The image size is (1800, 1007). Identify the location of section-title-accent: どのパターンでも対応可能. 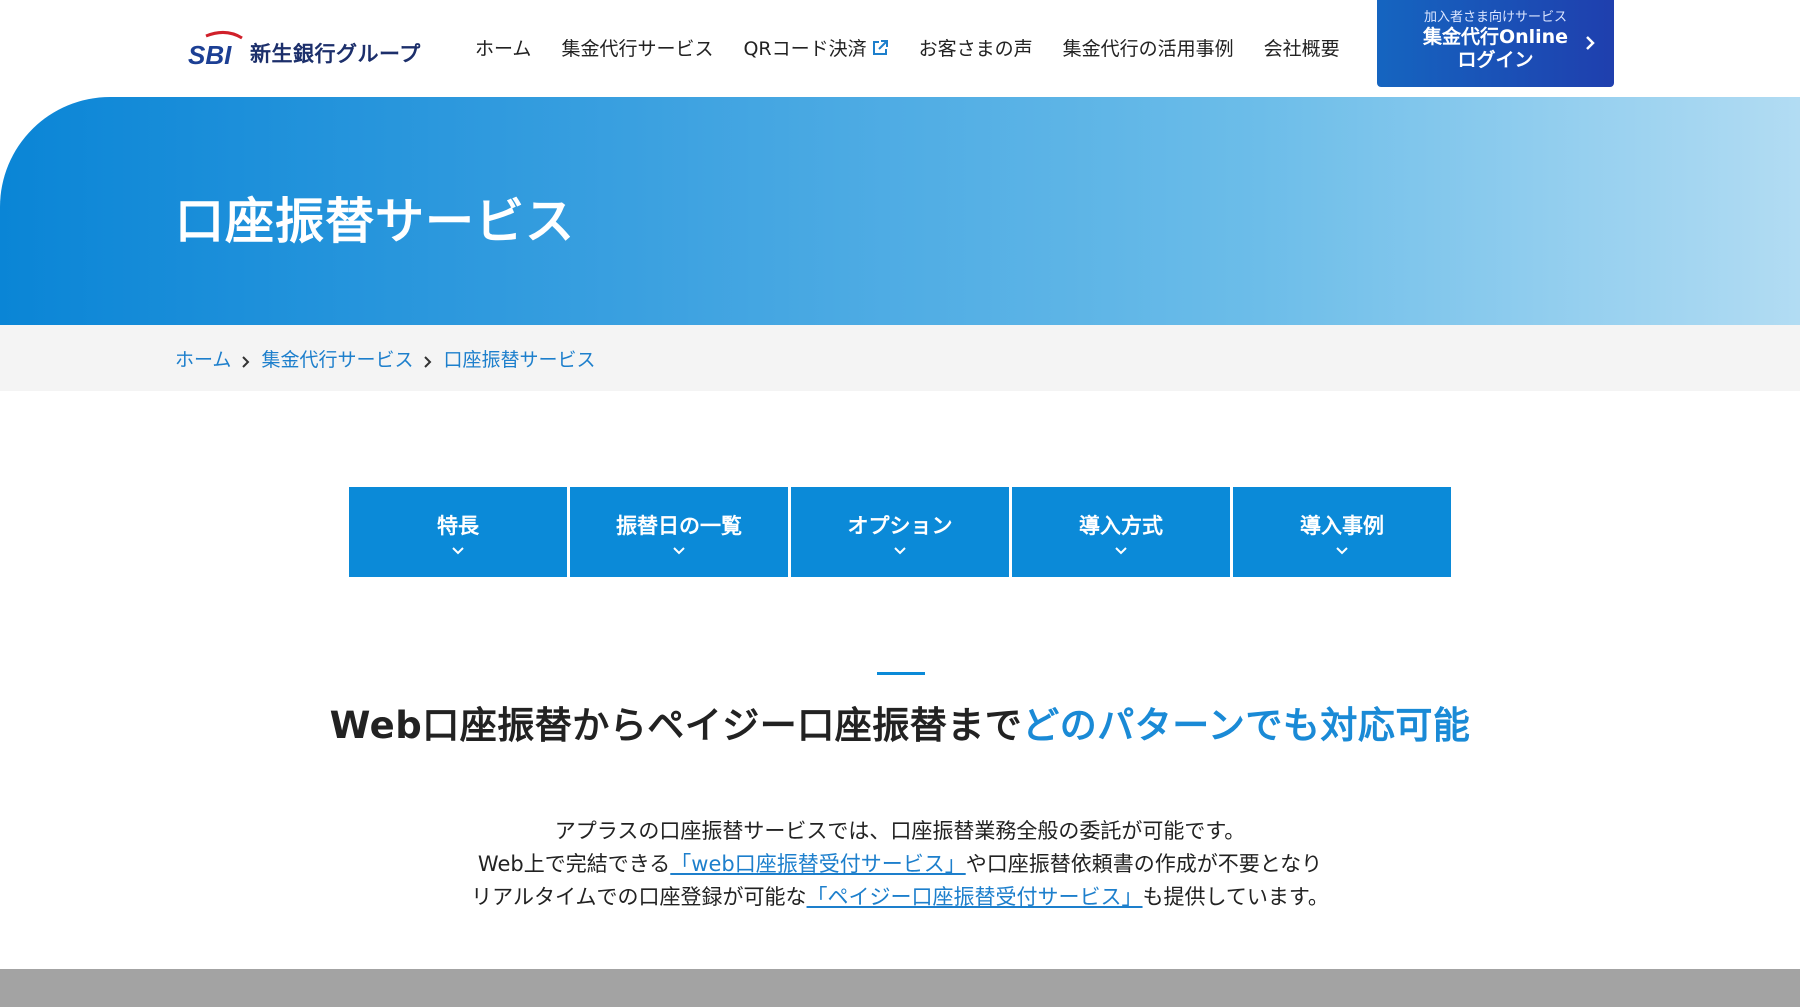
(1246, 725).